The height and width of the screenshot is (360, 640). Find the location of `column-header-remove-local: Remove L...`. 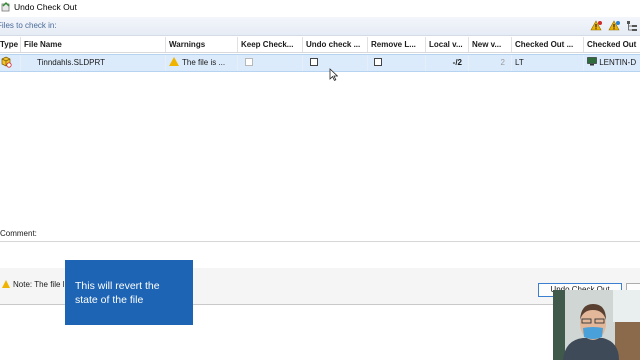

column-header-remove-local: Remove L... is located at coordinates (397, 44).